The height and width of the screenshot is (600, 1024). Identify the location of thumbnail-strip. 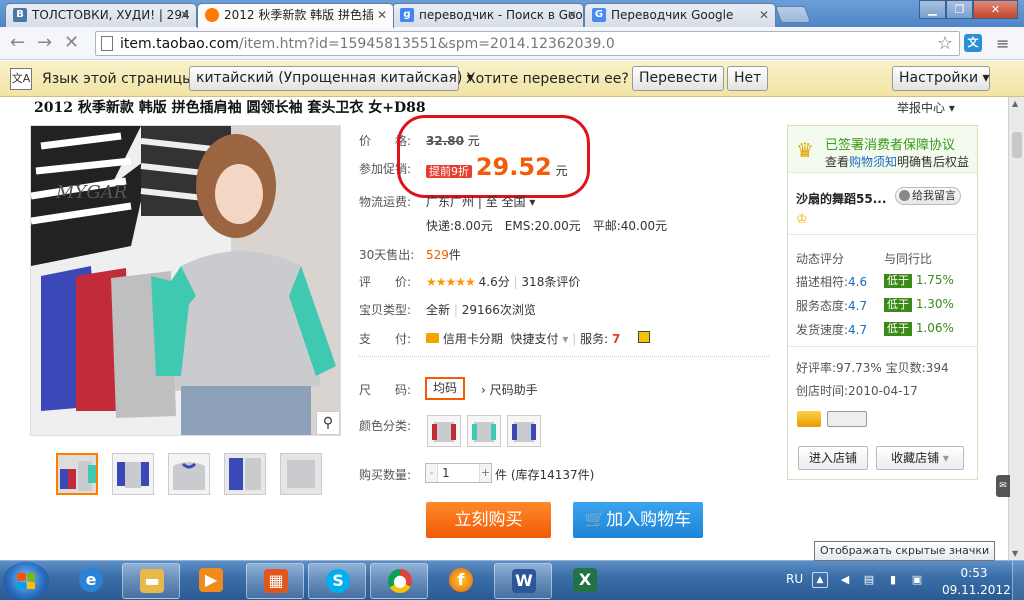
(189, 474).